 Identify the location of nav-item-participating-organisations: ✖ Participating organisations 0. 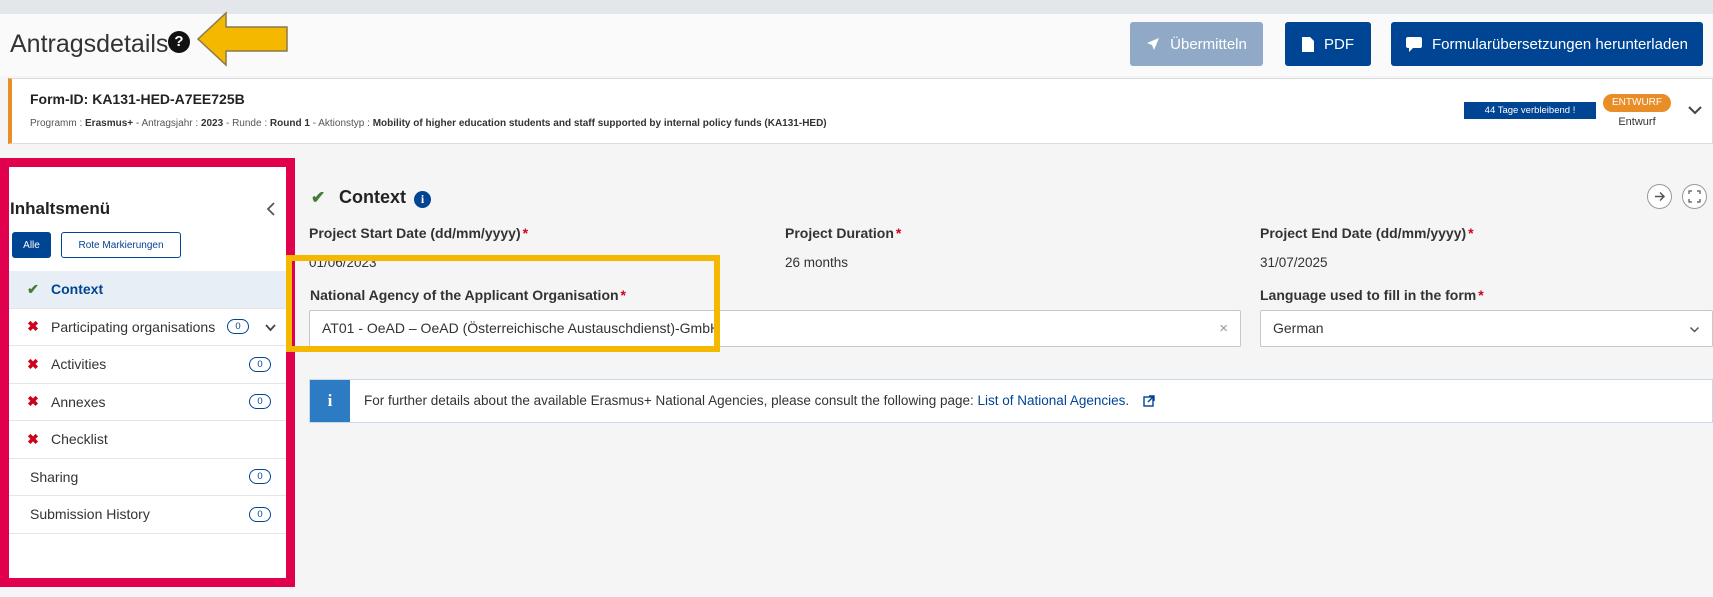
(147, 327).